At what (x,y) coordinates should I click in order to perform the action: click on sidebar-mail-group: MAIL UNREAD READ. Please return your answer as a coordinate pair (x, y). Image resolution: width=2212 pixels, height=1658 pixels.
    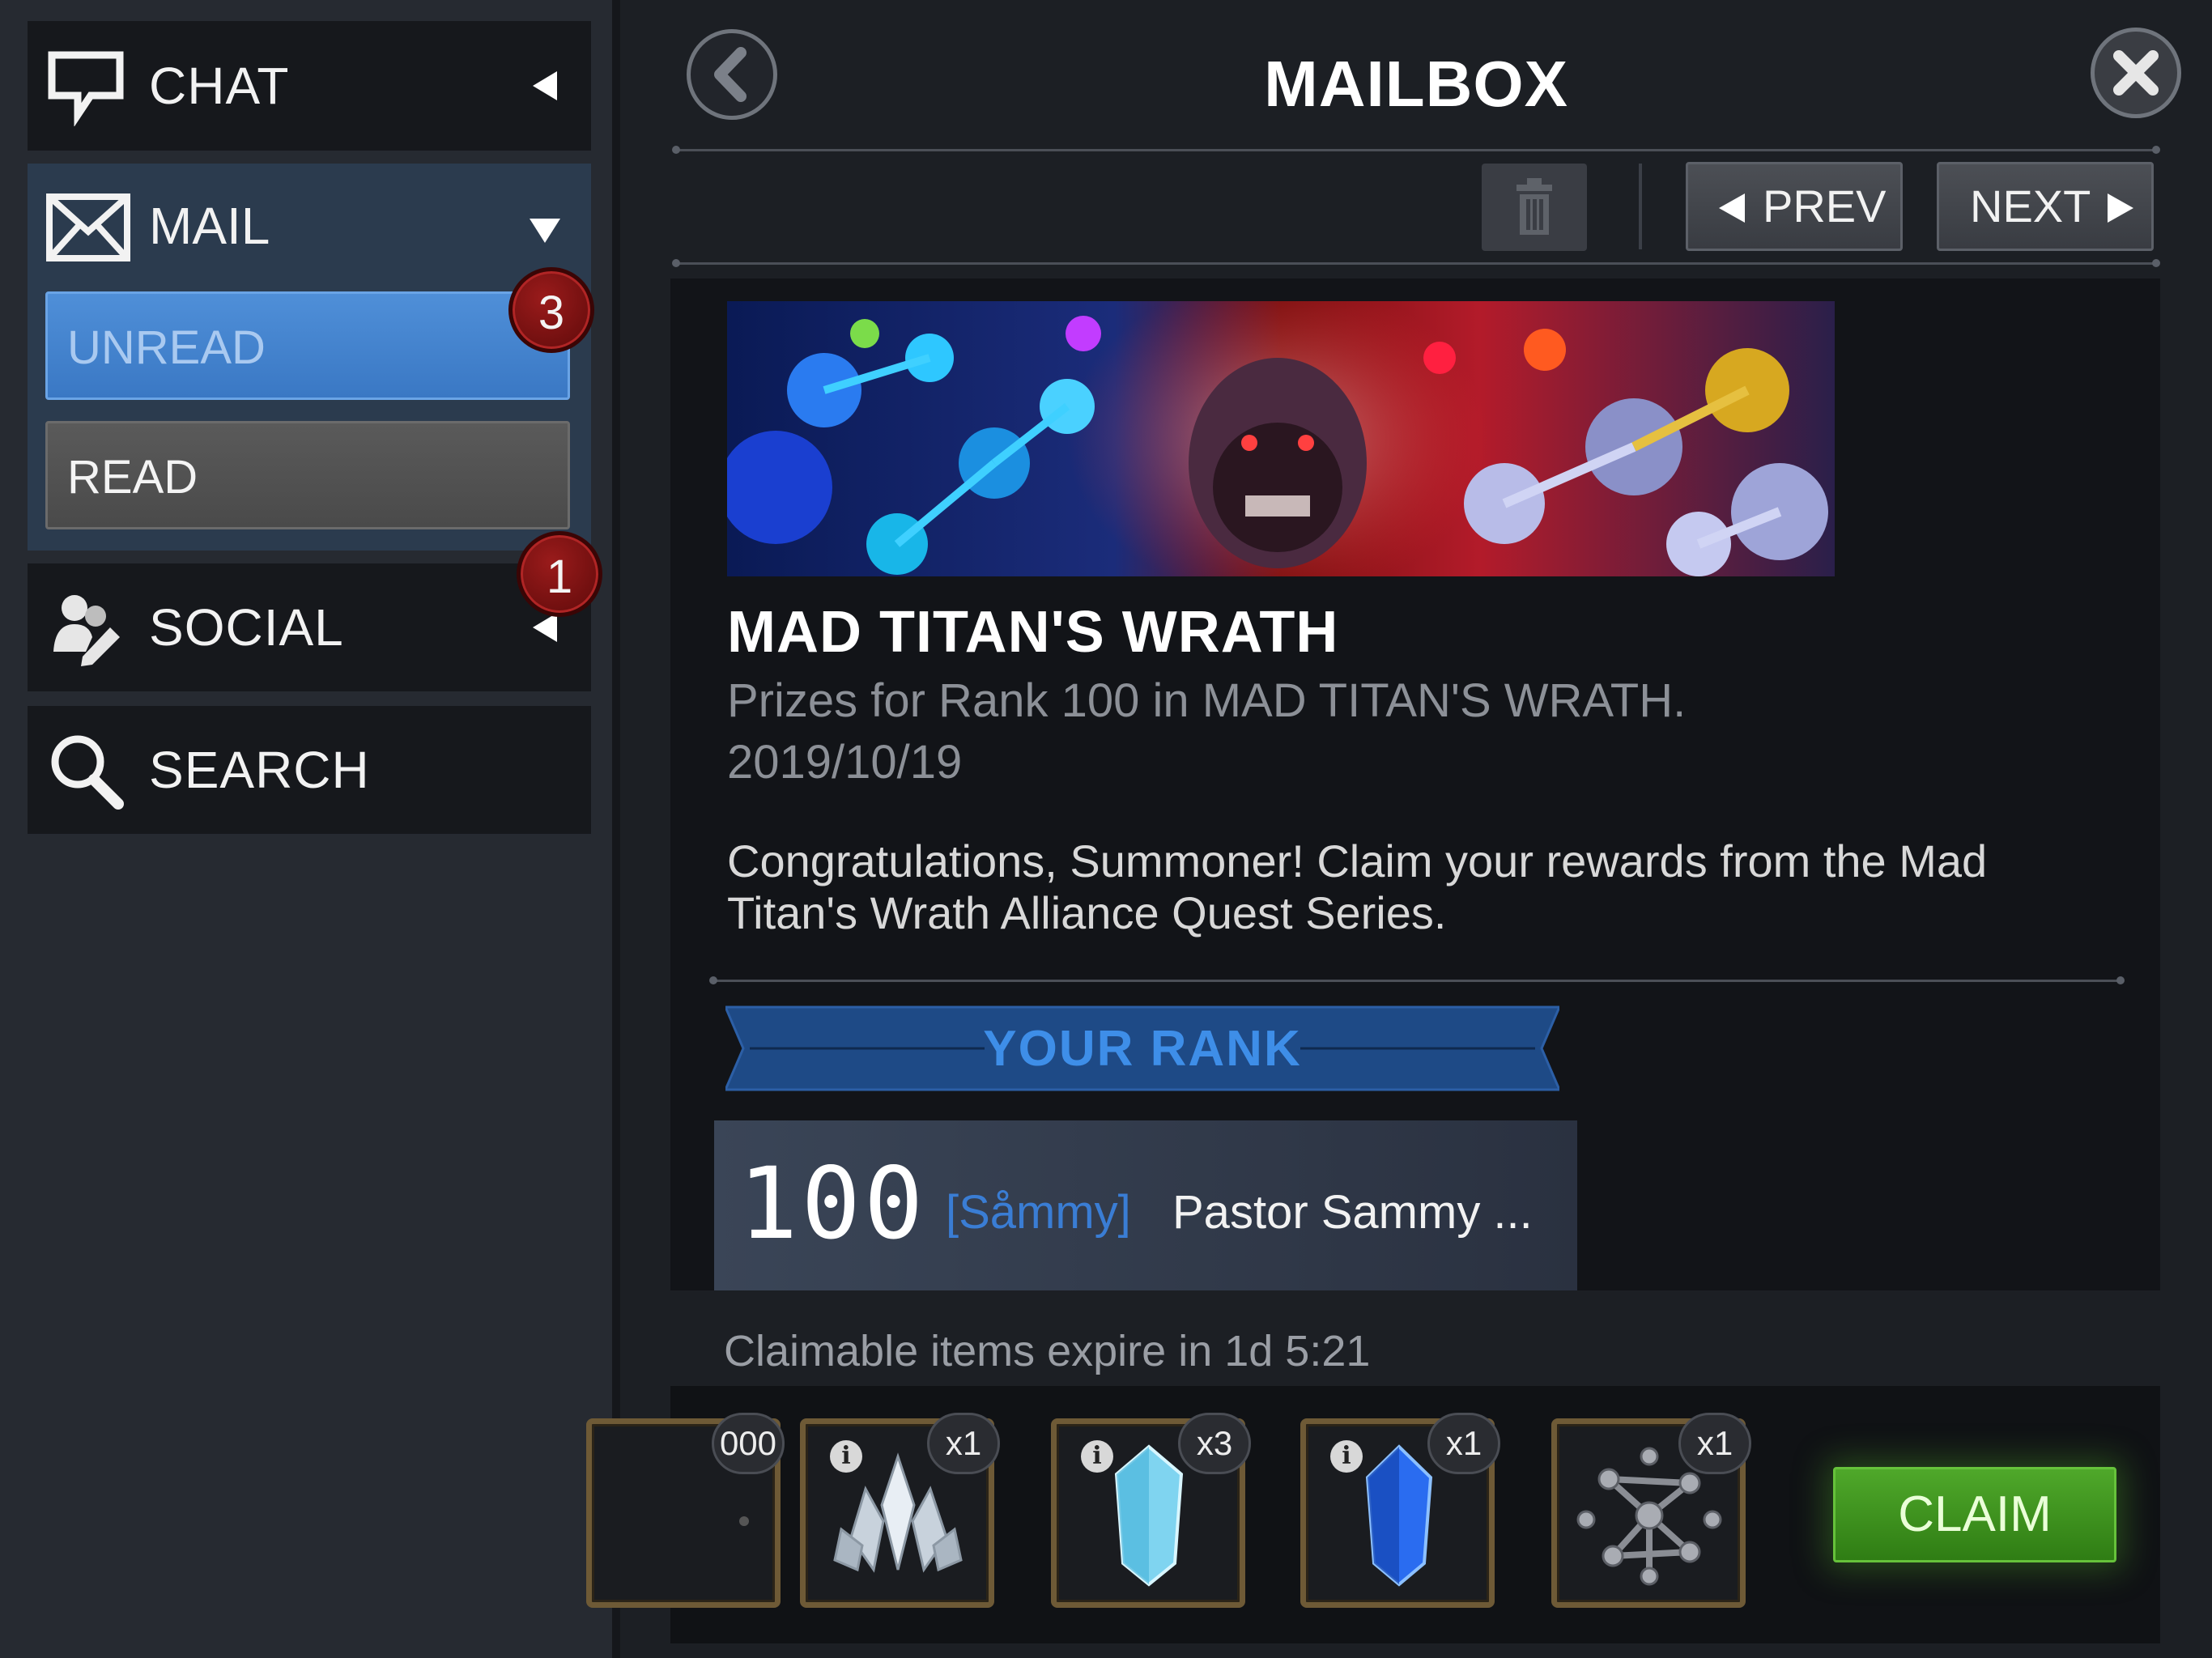
    Looking at the image, I should click on (310, 357).